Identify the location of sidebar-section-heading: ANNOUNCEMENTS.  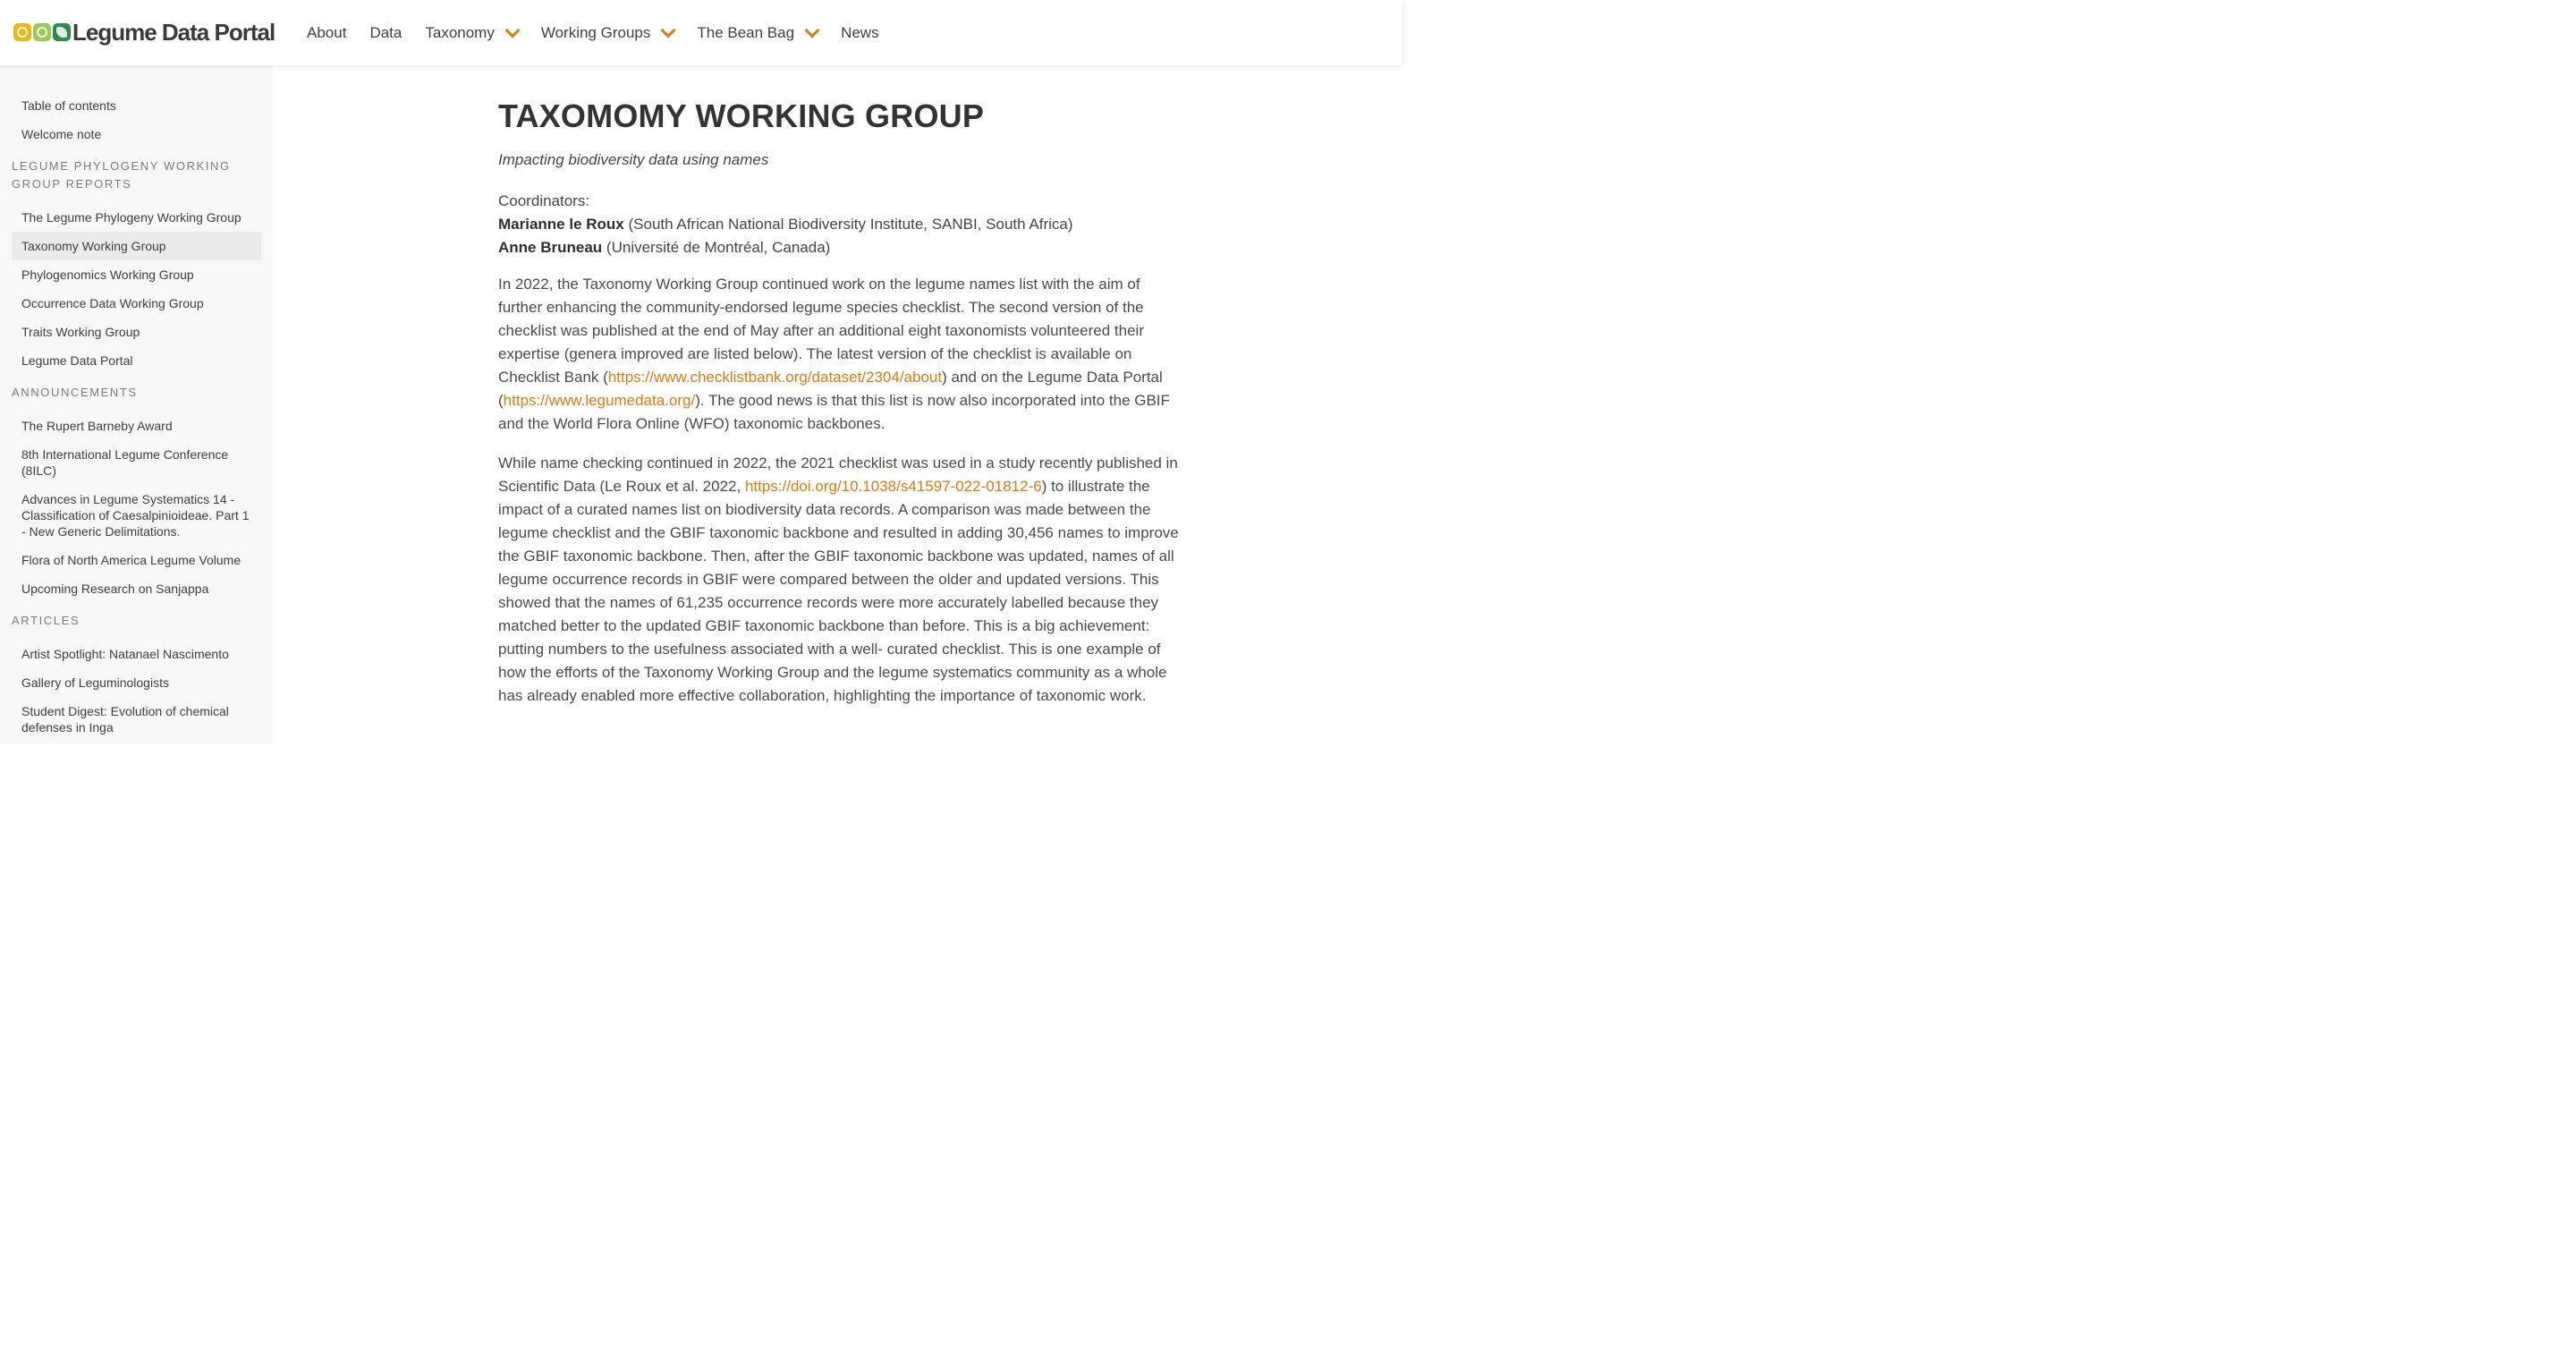
(75, 392).